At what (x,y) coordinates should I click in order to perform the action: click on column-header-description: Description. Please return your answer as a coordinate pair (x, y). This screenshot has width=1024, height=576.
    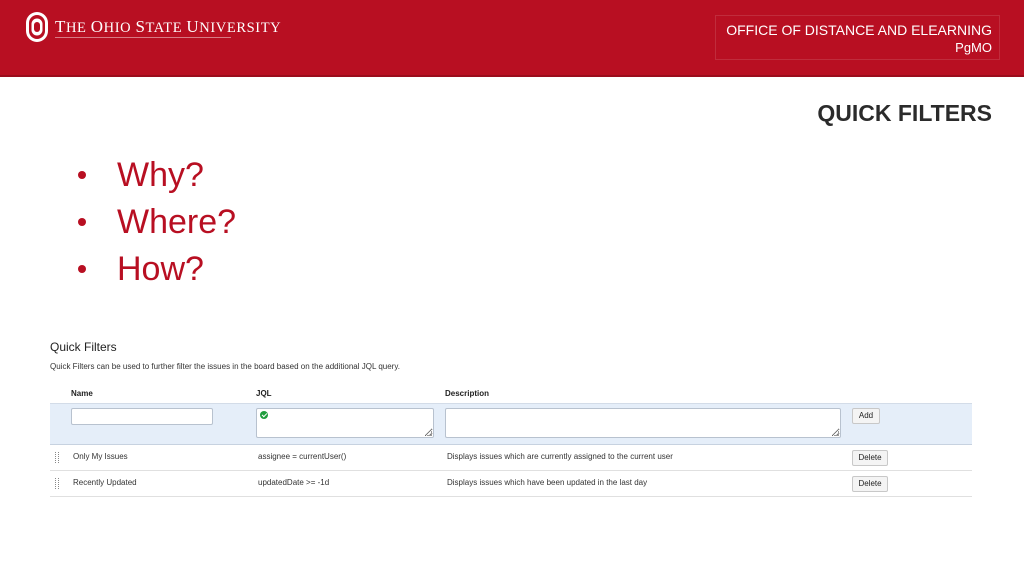
    Looking at the image, I should click on (467, 393).